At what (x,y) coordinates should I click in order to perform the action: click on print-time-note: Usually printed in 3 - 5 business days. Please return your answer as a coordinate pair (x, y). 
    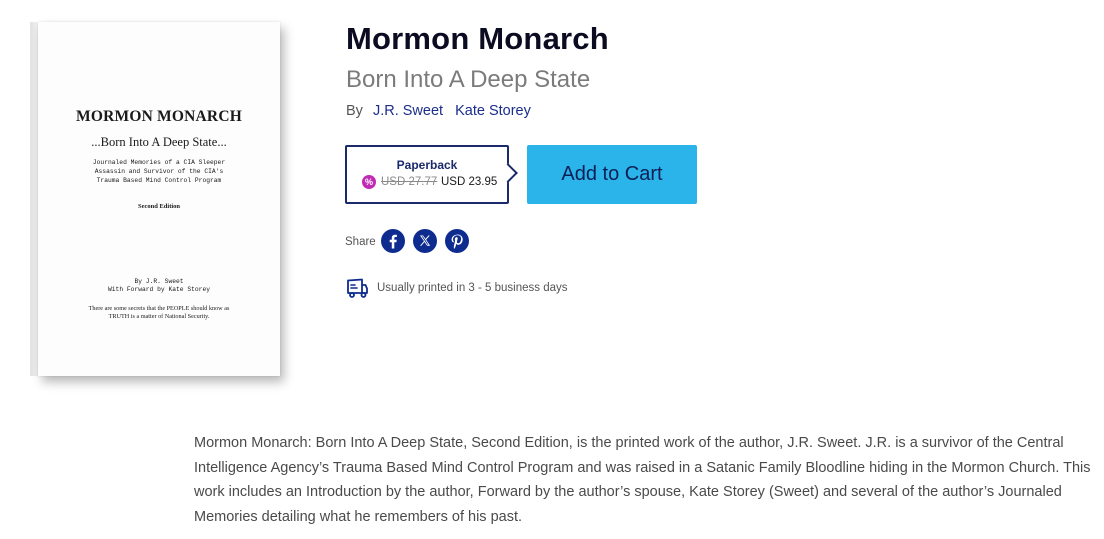
    Looking at the image, I should click on (472, 288).